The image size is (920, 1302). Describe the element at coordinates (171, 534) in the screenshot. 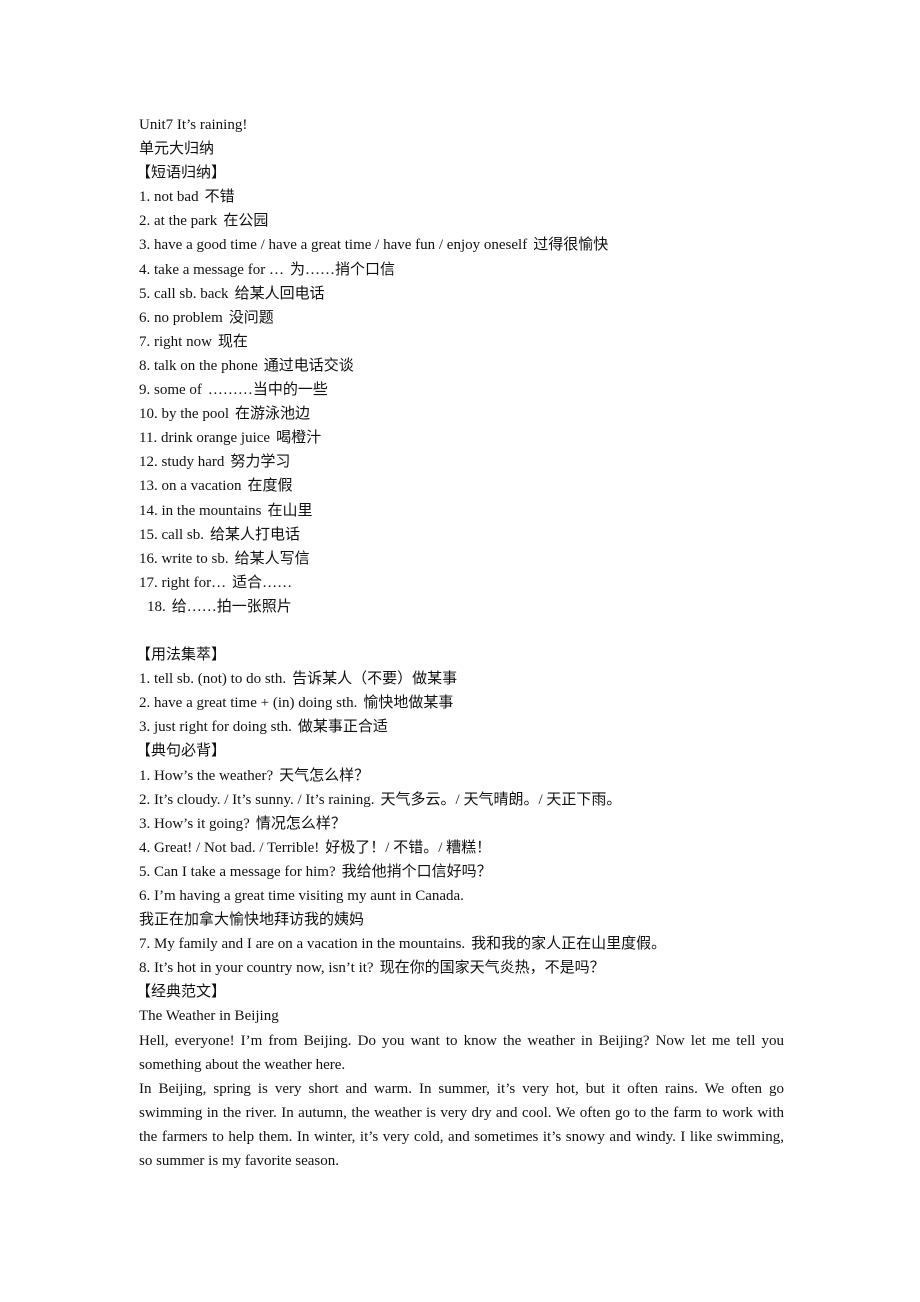

I see `item-english: 15. call sb.` at that location.